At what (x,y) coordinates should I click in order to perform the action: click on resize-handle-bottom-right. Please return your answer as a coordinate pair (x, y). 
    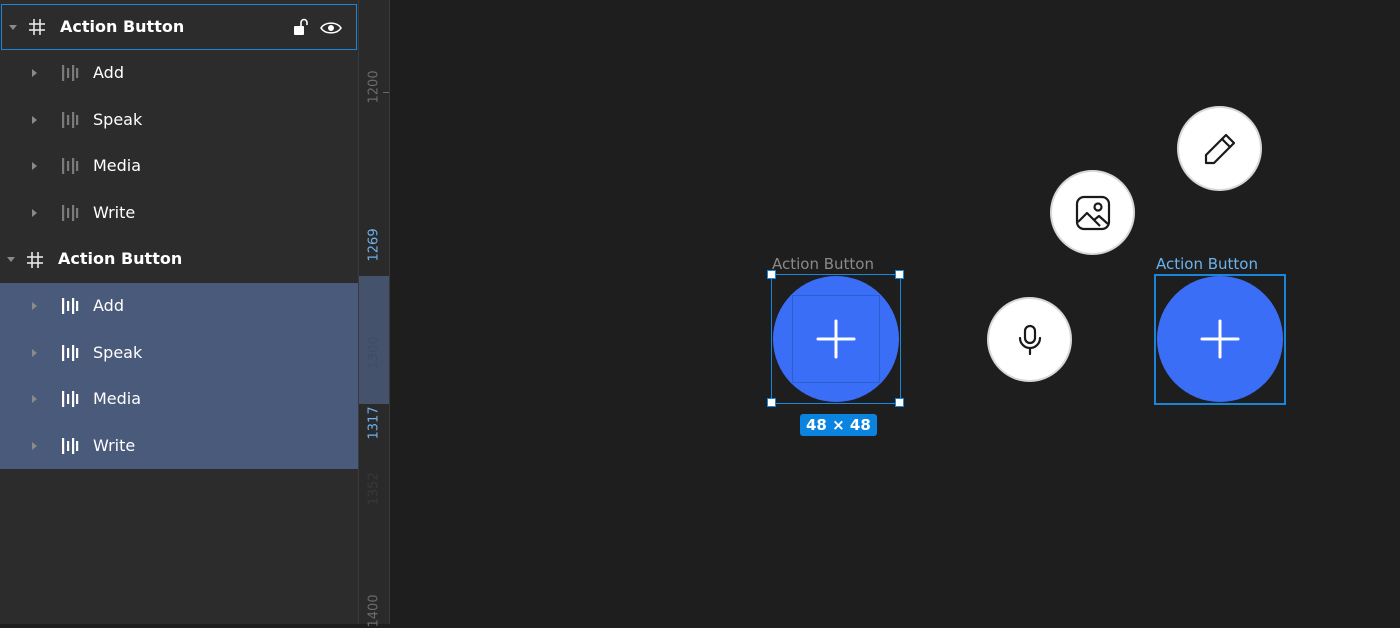
    Looking at the image, I should click on (899, 402).